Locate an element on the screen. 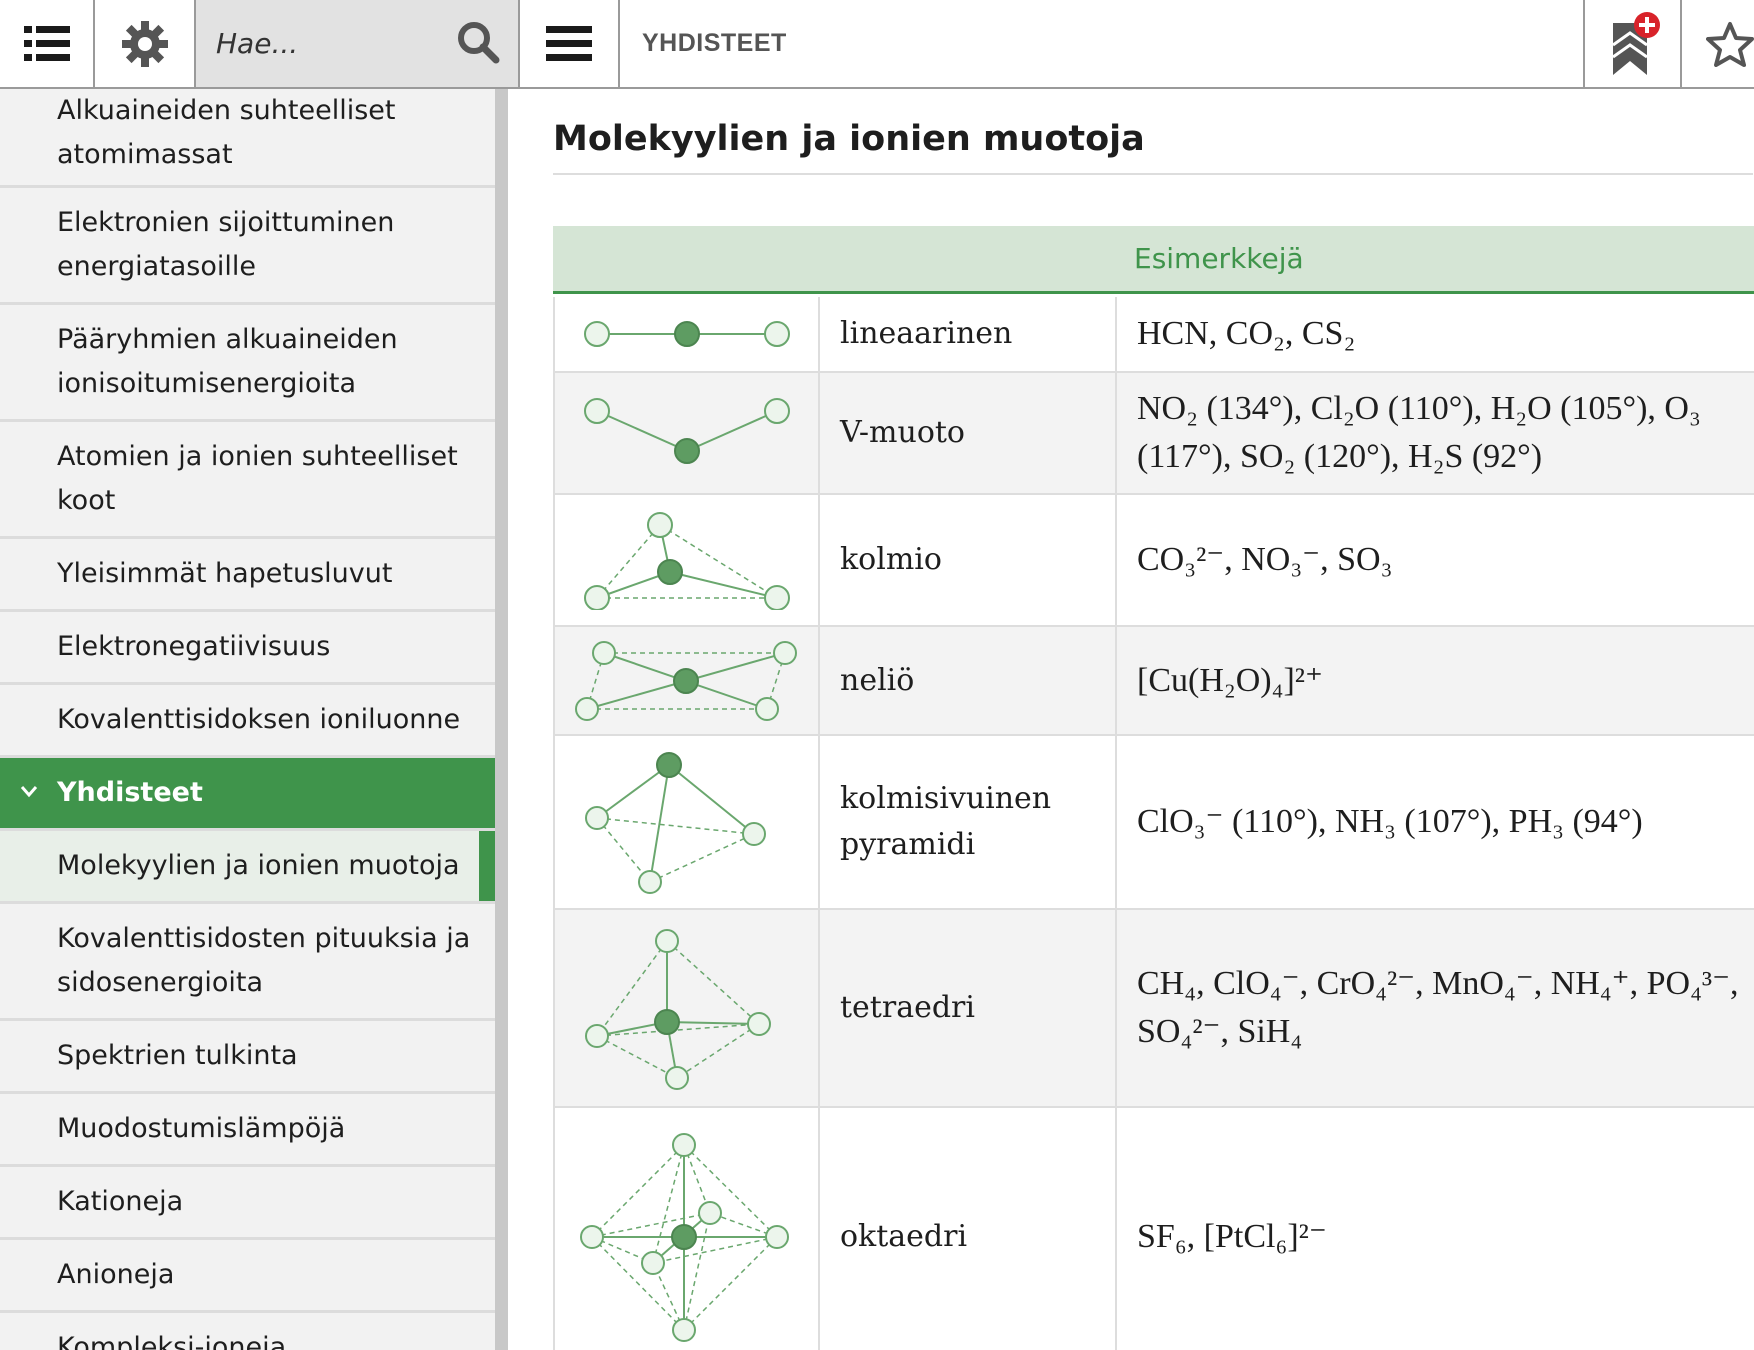 The width and height of the screenshot is (1754, 1350). sidebar-item-label: Alkuaineiden suhteelliset atomimassat is located at coordinates (226, 132).